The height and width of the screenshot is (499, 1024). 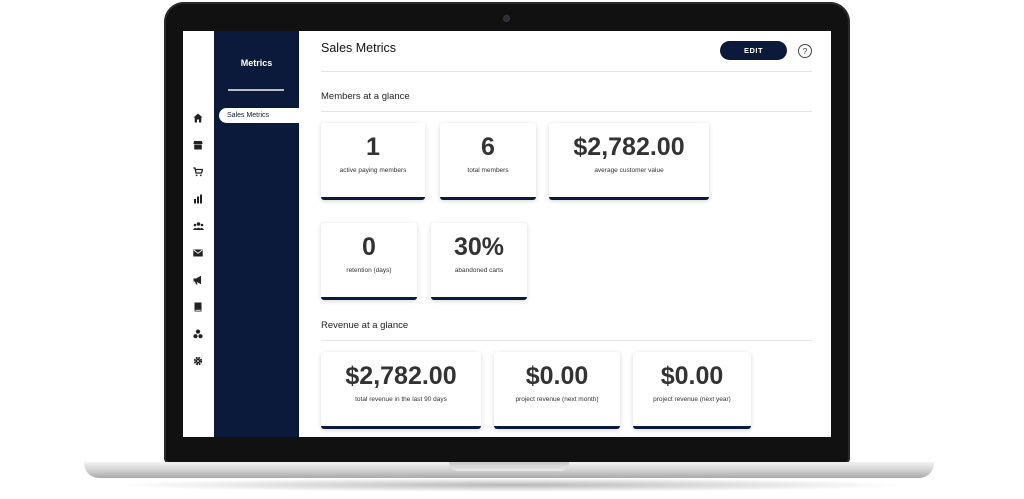 I want to click on metric-card-average-customer-value: $2,782.00 average customer value, so click(x=629, y=161).